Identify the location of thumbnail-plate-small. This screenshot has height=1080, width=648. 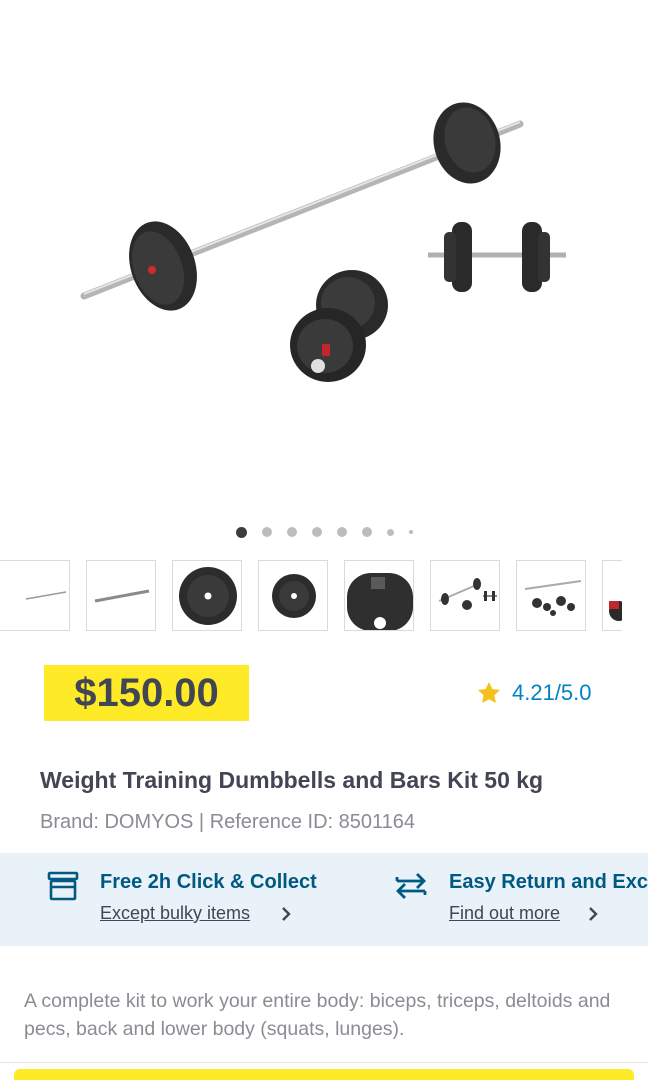
(293, 595).